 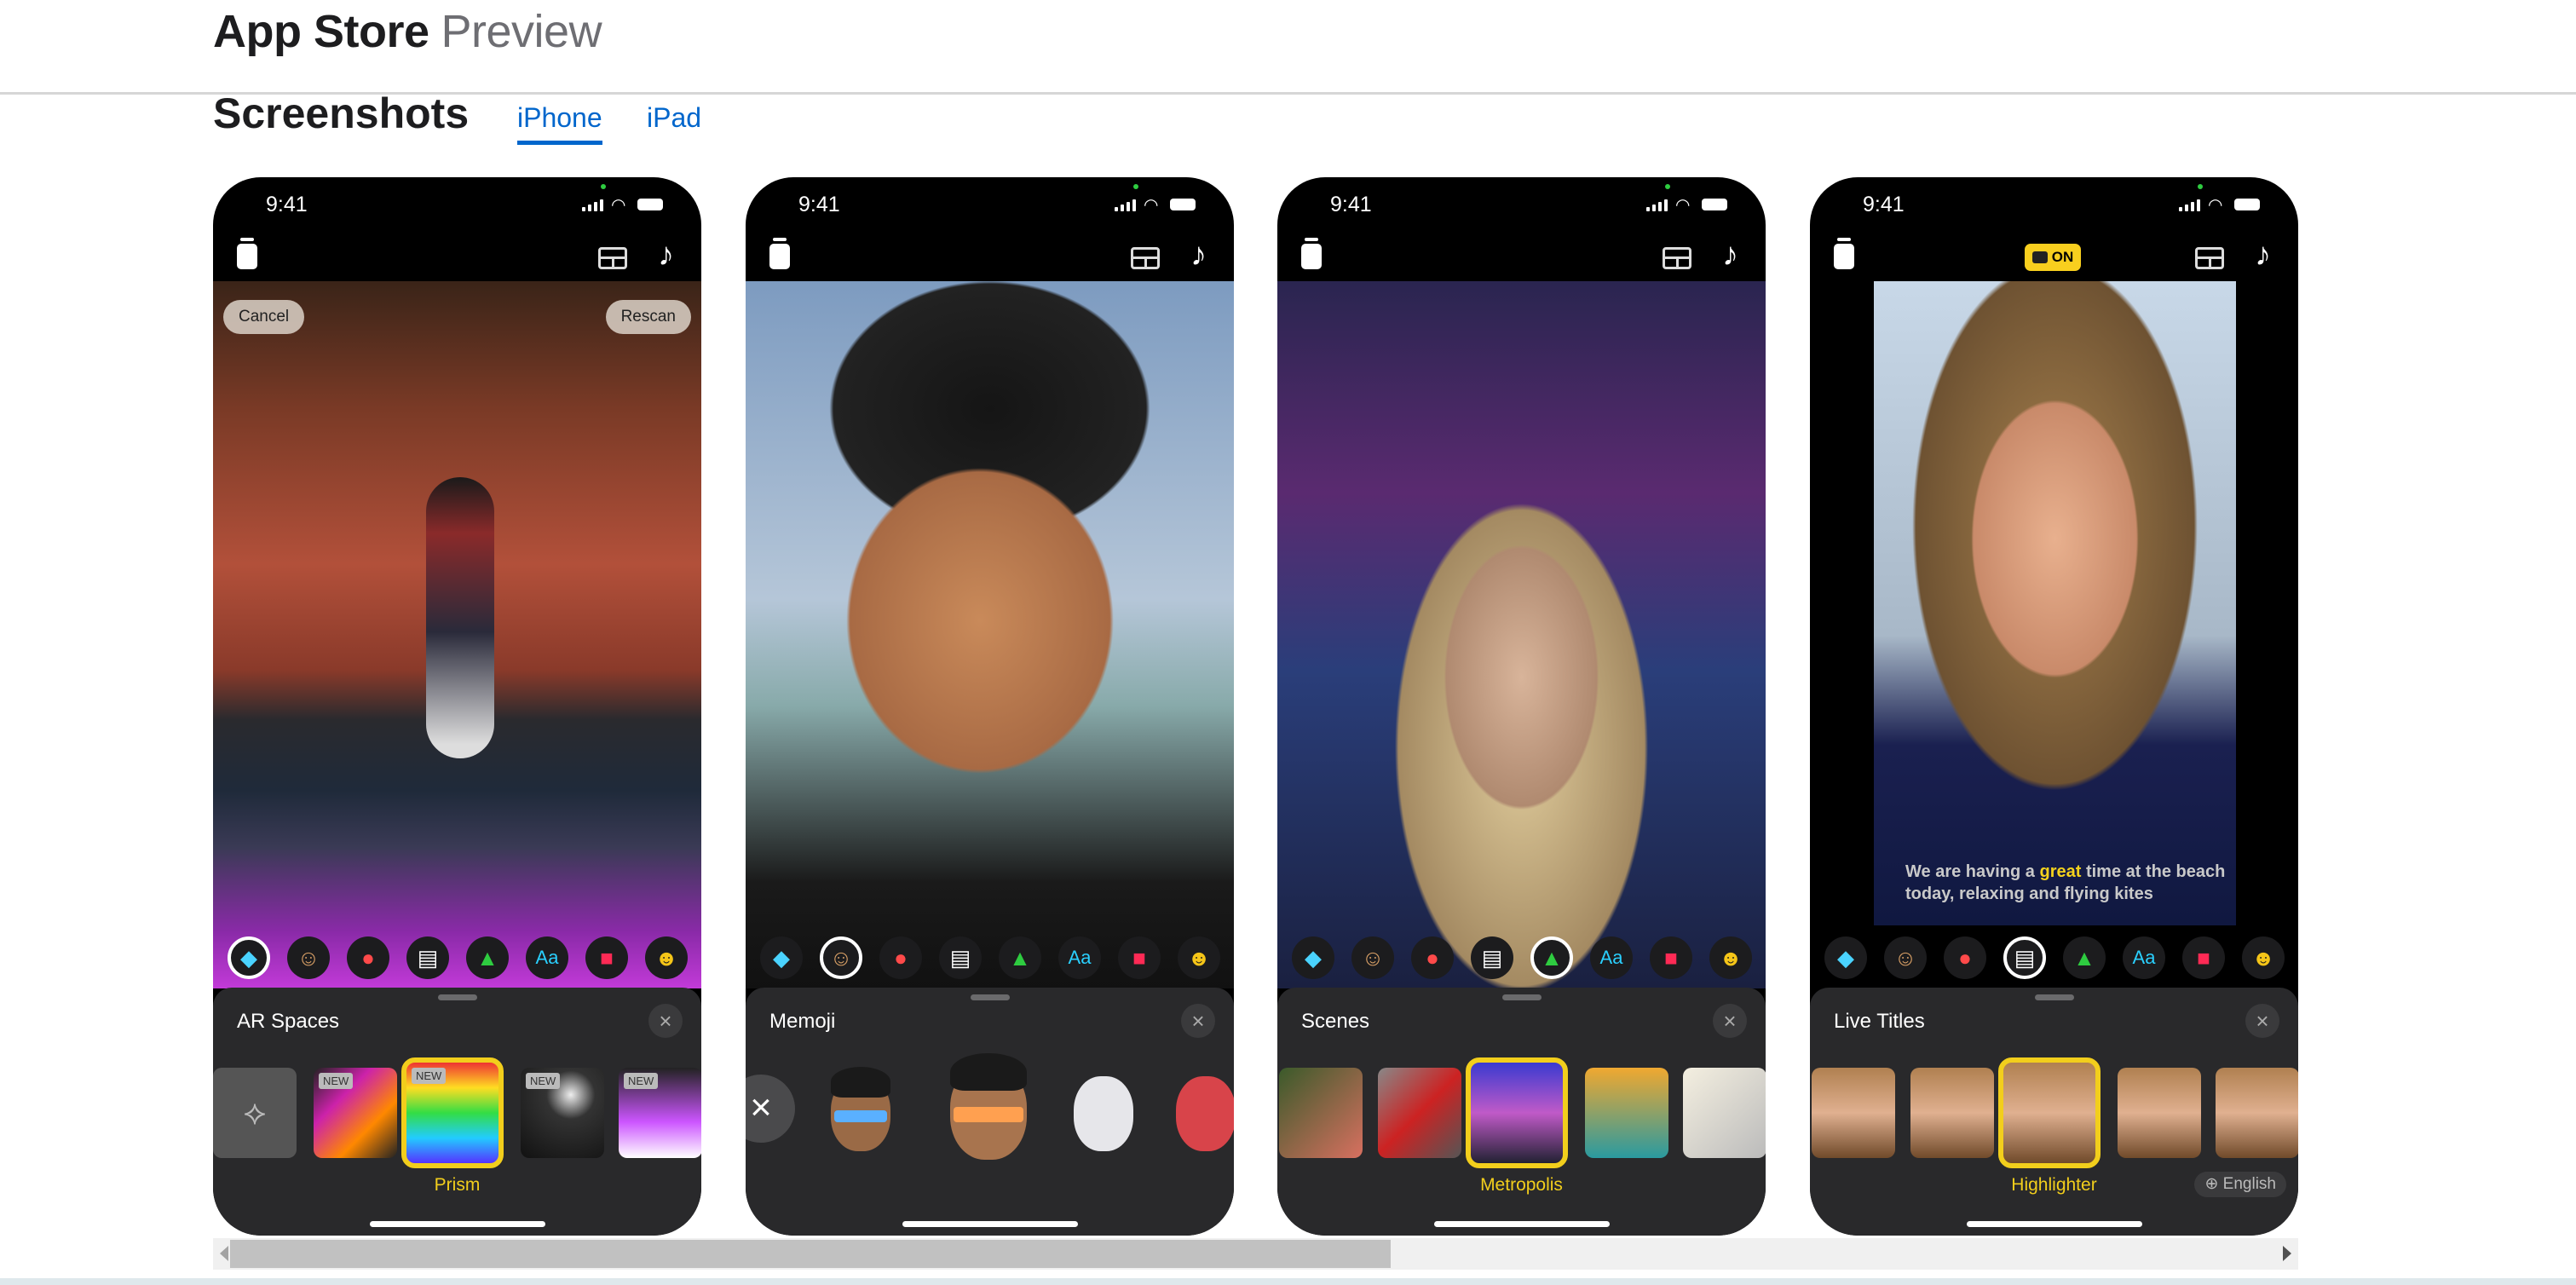 What do you see at coordinates (988, 1106) in the screenshot?
I see `memoji-option-memoji-orange` at bounding box center [988, 1106].